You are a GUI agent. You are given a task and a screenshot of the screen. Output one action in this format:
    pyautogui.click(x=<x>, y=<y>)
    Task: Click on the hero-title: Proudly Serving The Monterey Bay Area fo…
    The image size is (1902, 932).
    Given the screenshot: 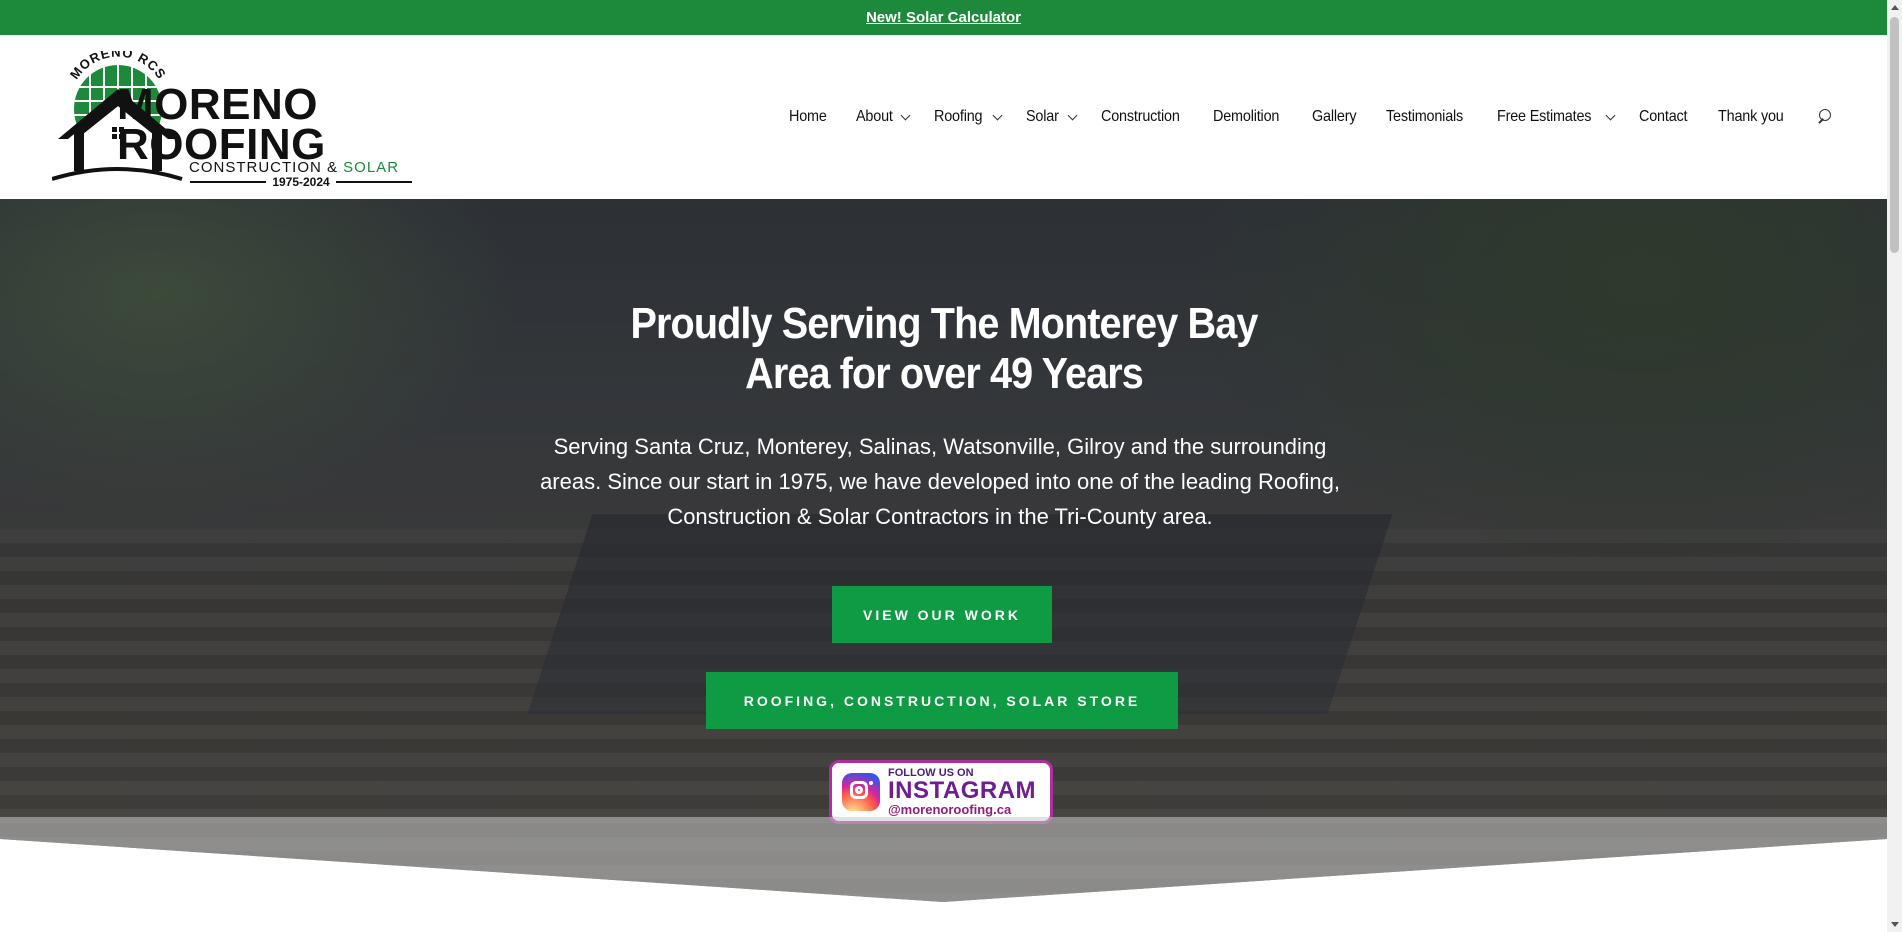 What is the action you would take?
    pyautogui.click(x=943, y=349)
    